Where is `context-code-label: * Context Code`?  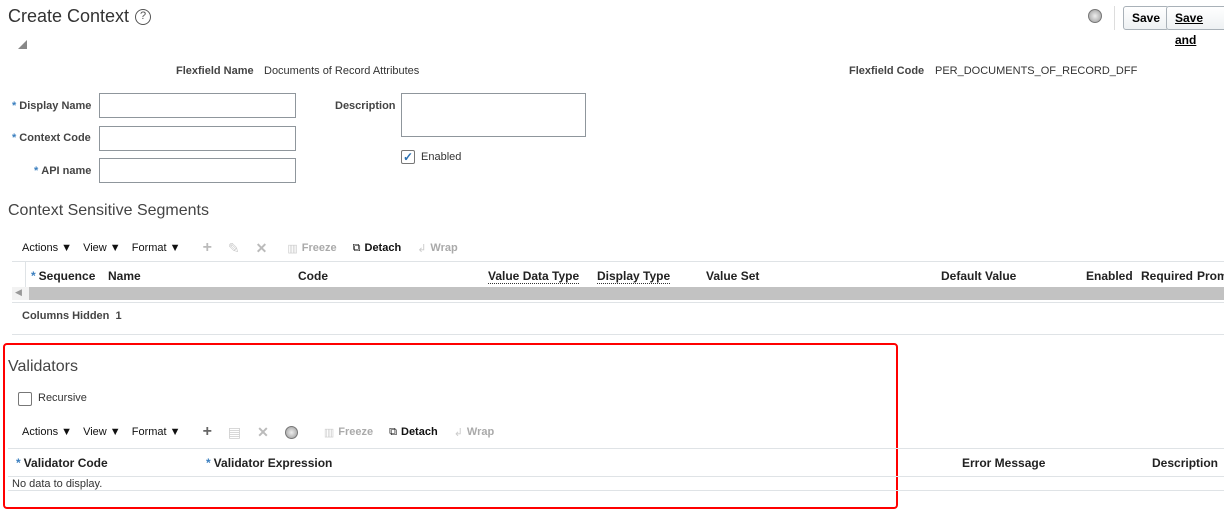
context-code-label: * Context Code is located at coordinates (51, 138).